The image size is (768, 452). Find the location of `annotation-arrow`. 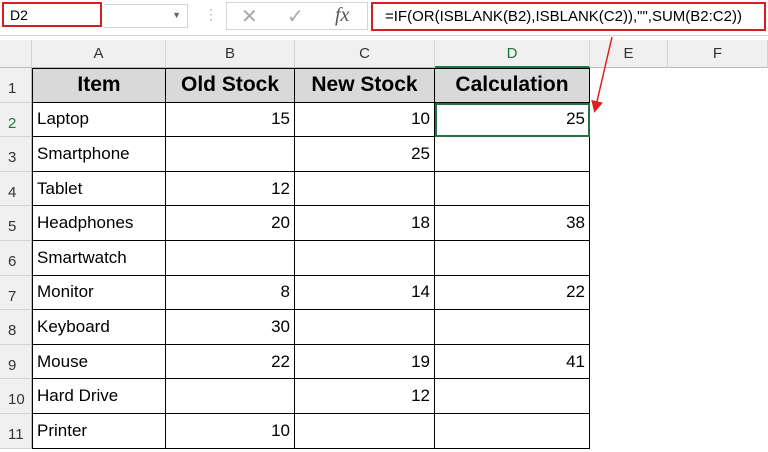

annotation-arrow is located at coordinates (602, 74).